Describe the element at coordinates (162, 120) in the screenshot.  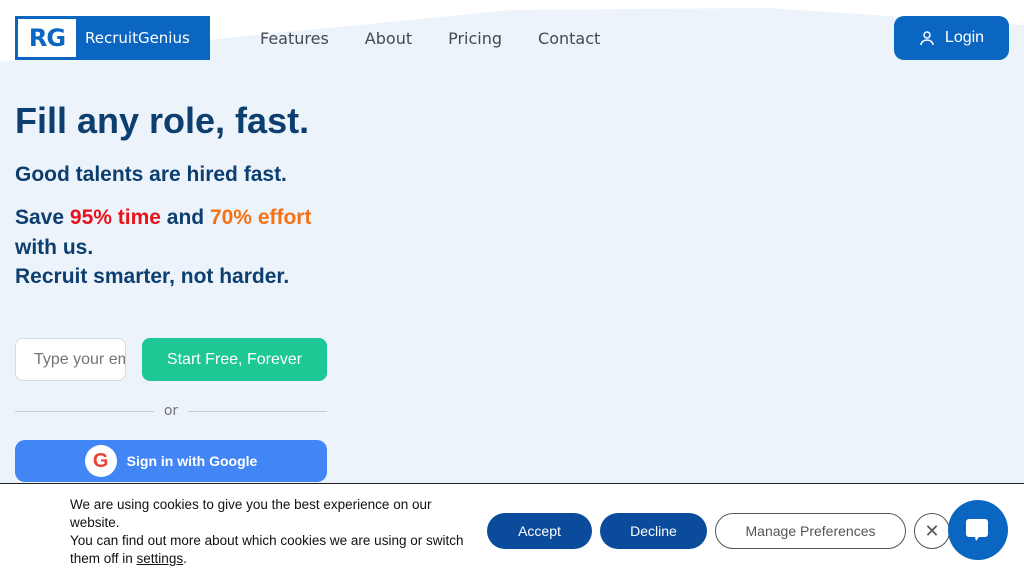
I see `hero-title: Fill any role, fast.` at that location.